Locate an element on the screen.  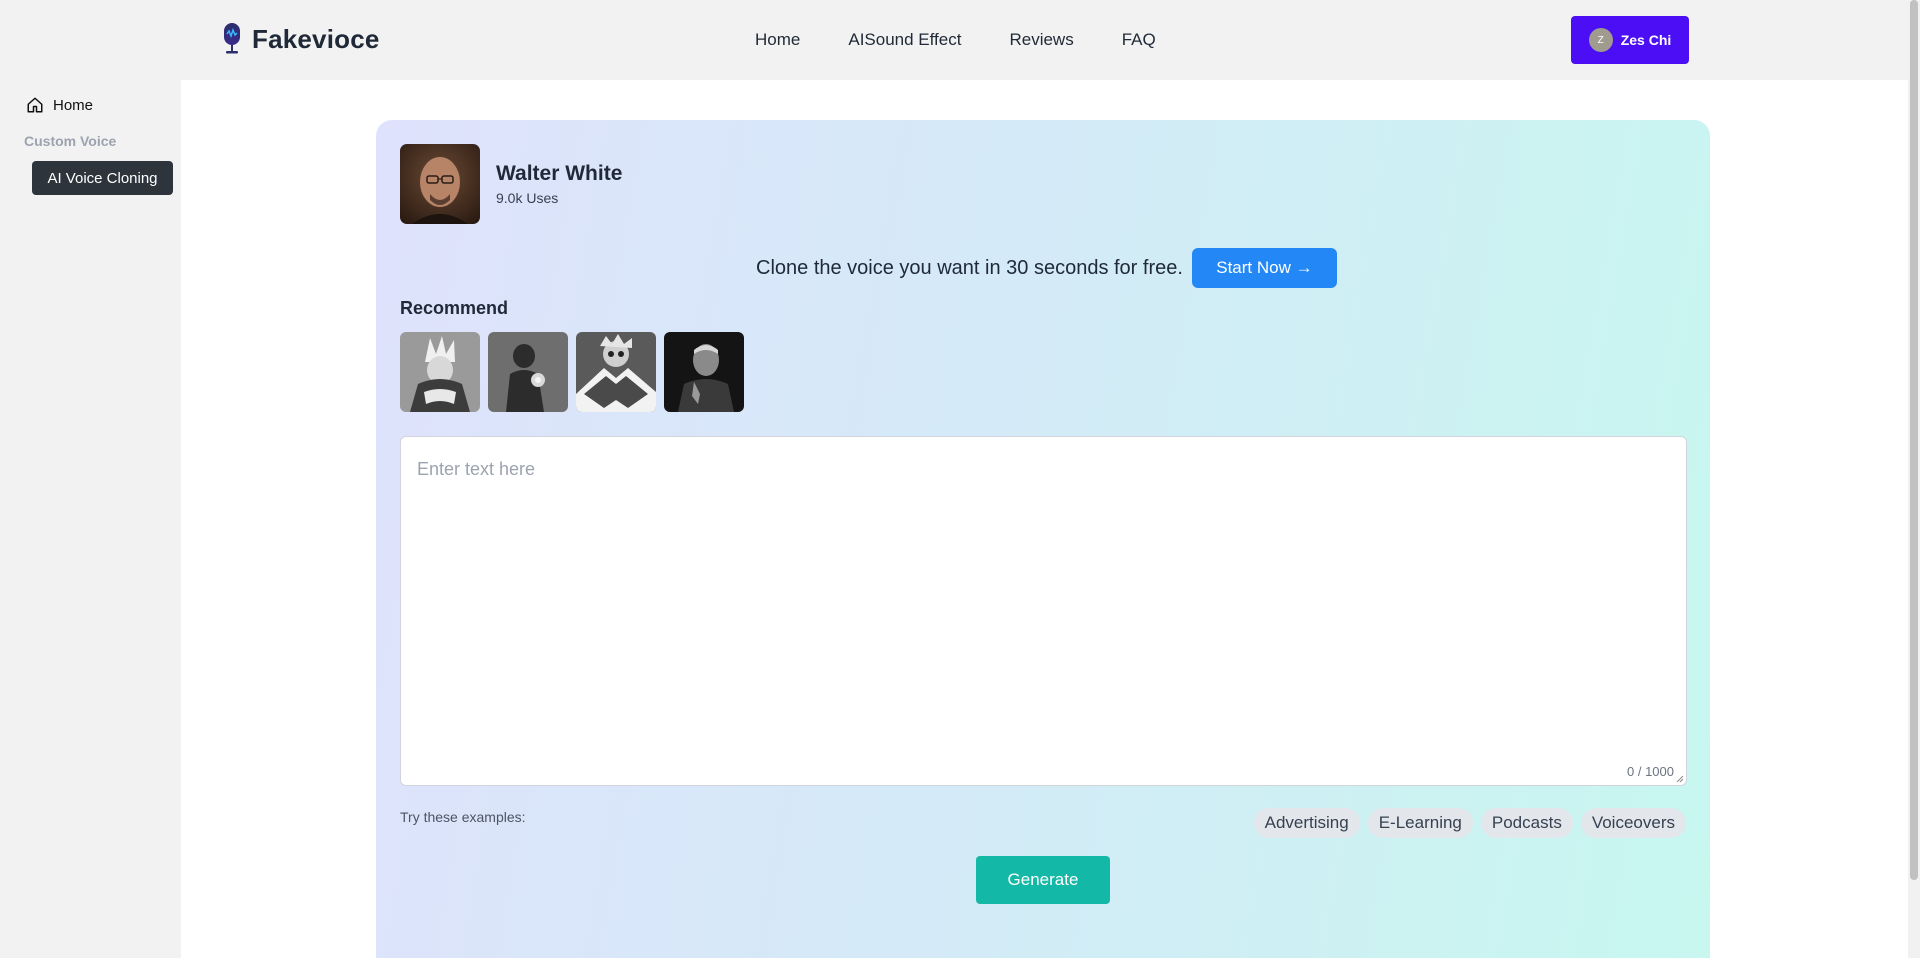
generate-button: Generate is located at coordinates (1043, 880).